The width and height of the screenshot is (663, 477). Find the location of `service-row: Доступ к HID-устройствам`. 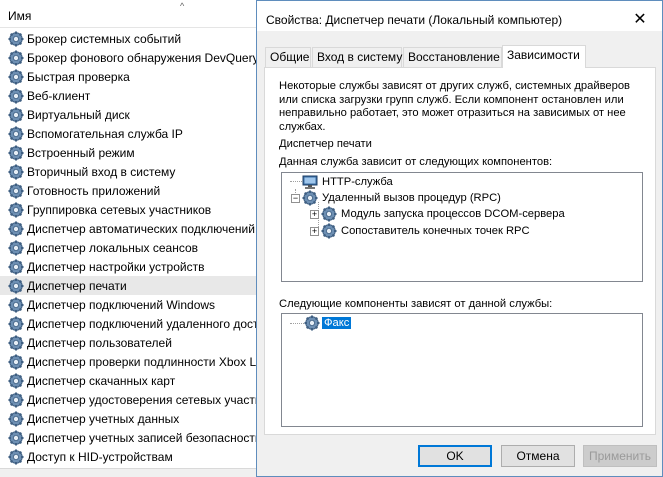

service-row: Доступ к HID-устройствам is located at coordinates (128, 456).